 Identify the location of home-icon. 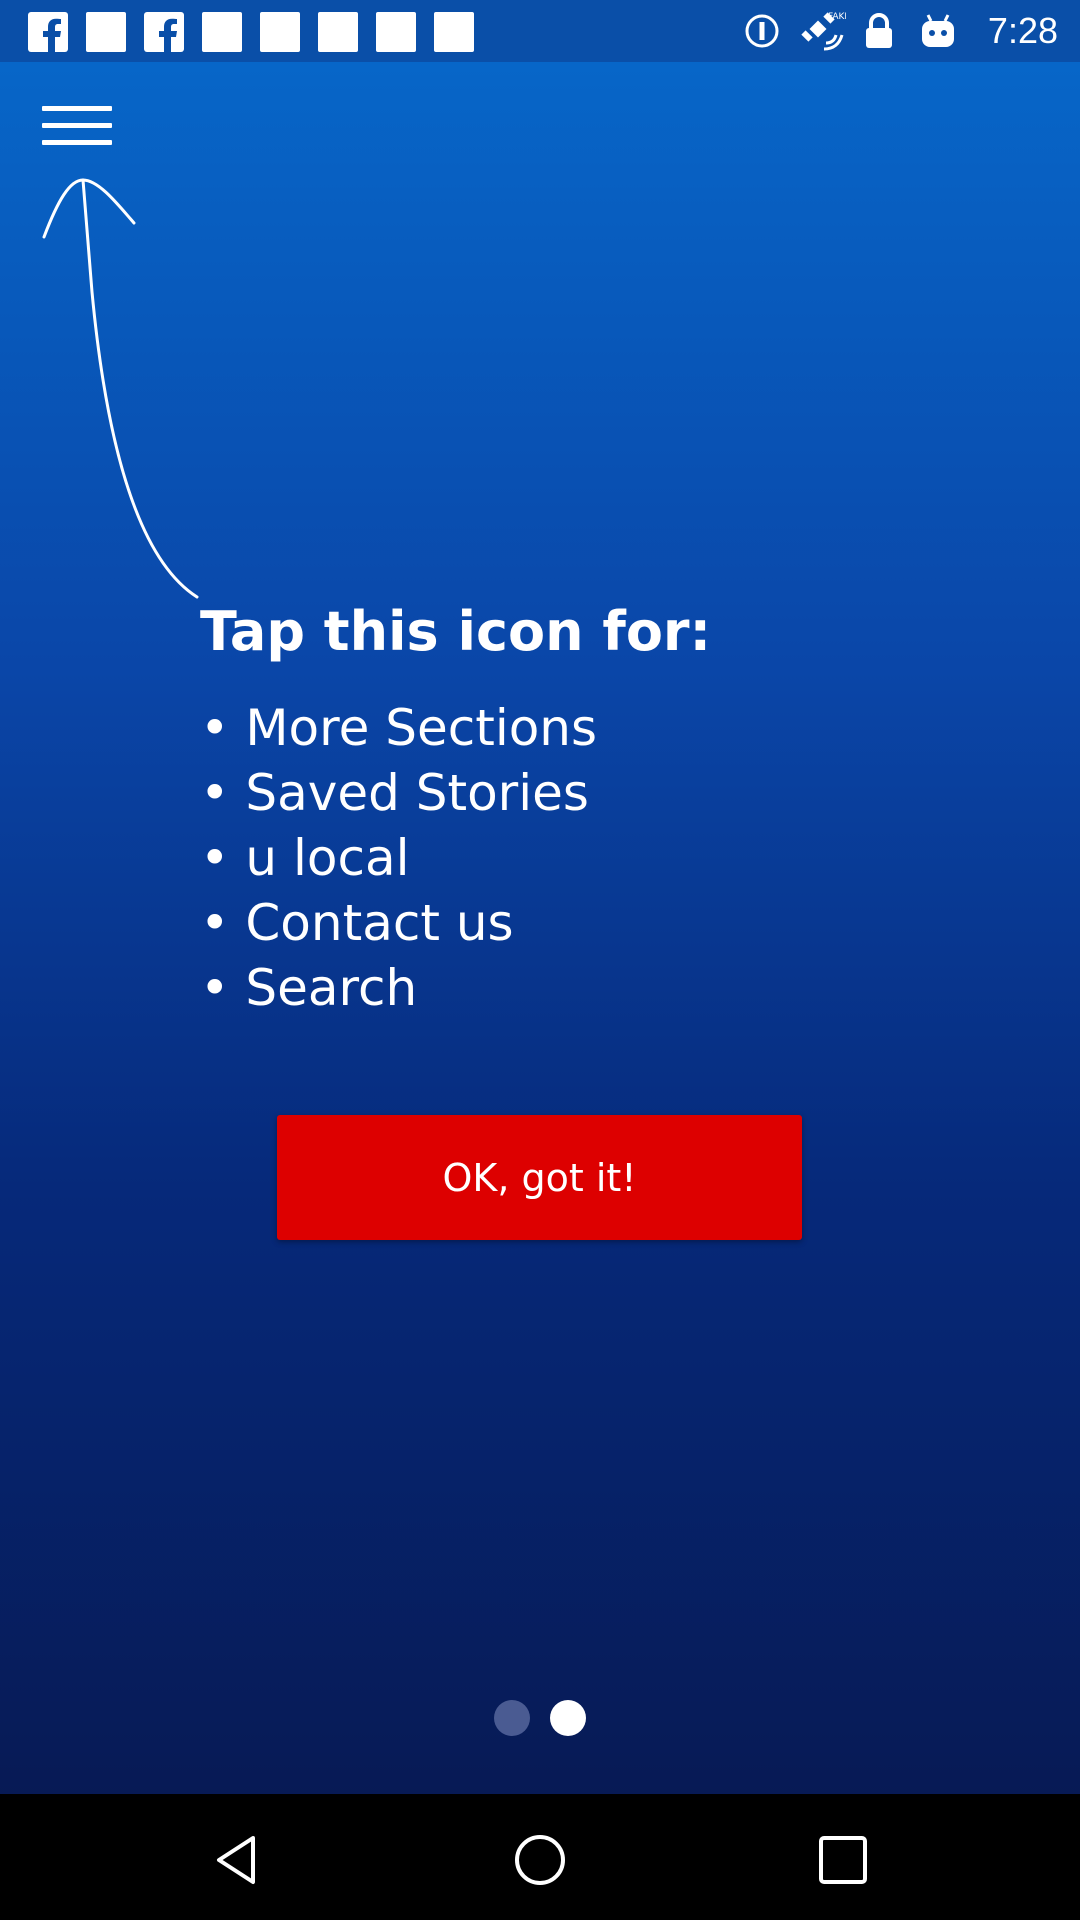
(540, 1860).